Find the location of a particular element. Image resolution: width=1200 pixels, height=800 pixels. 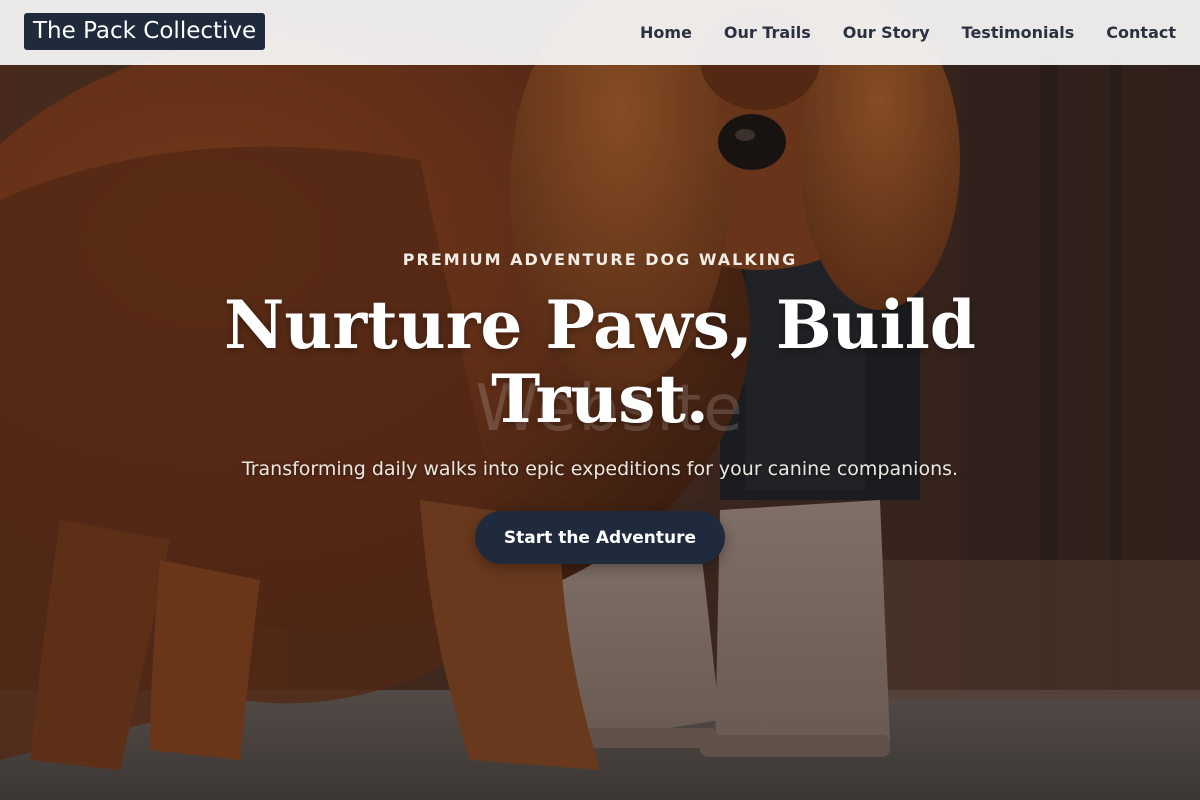

nav-link-home: Home is located at coordinates (666, 32).